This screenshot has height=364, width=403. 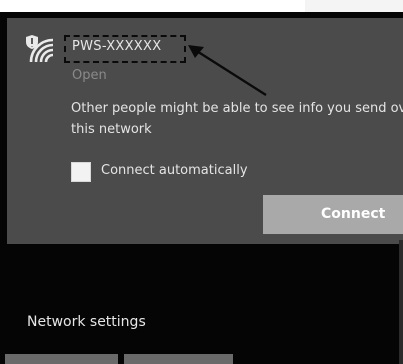 I want to click on connect-automatically-checkbox, so click(x=81, y=172).